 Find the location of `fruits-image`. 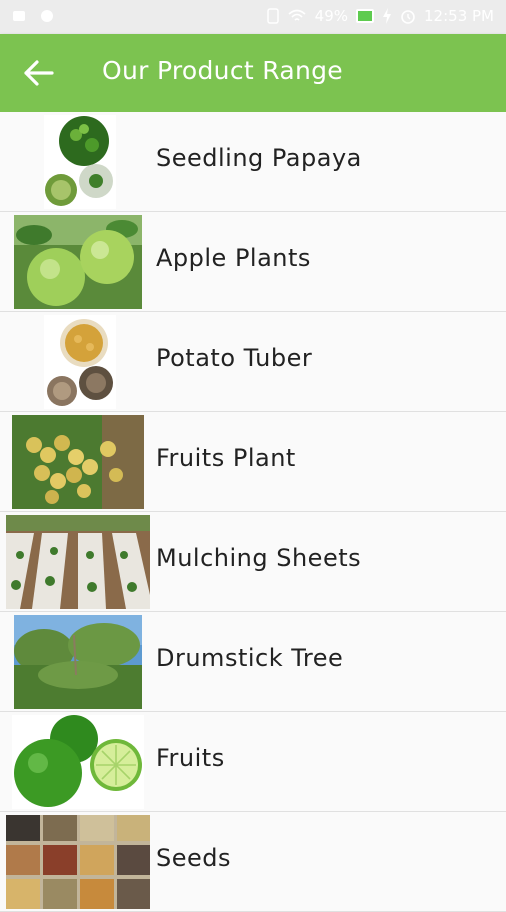

fruits-image is located at coordinates (78, 762).